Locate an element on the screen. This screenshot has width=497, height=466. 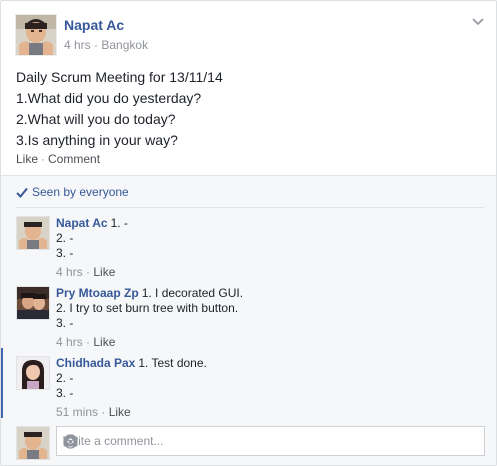
chevron-down-icon is located at coordinates (478, 21).